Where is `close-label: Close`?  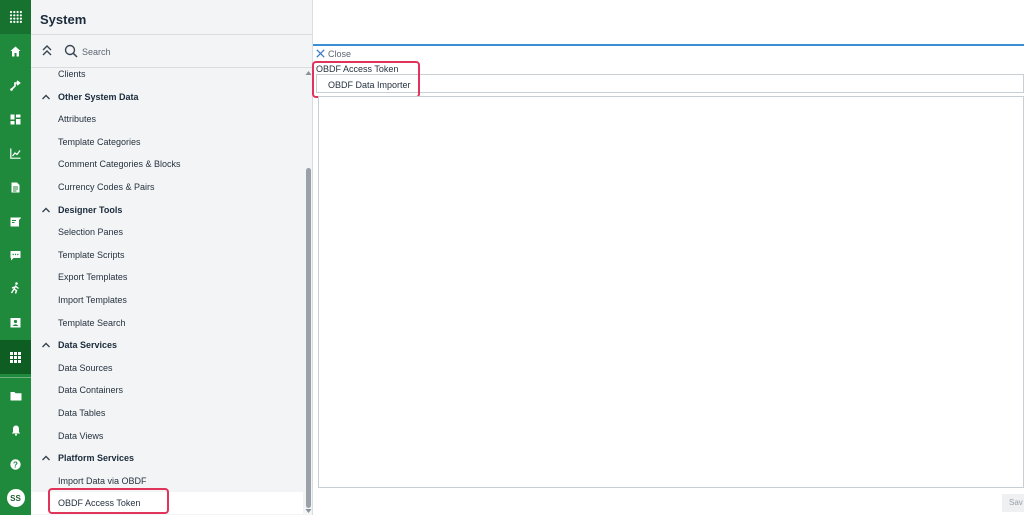
close-label: Close is located at coordinates (340, 53).